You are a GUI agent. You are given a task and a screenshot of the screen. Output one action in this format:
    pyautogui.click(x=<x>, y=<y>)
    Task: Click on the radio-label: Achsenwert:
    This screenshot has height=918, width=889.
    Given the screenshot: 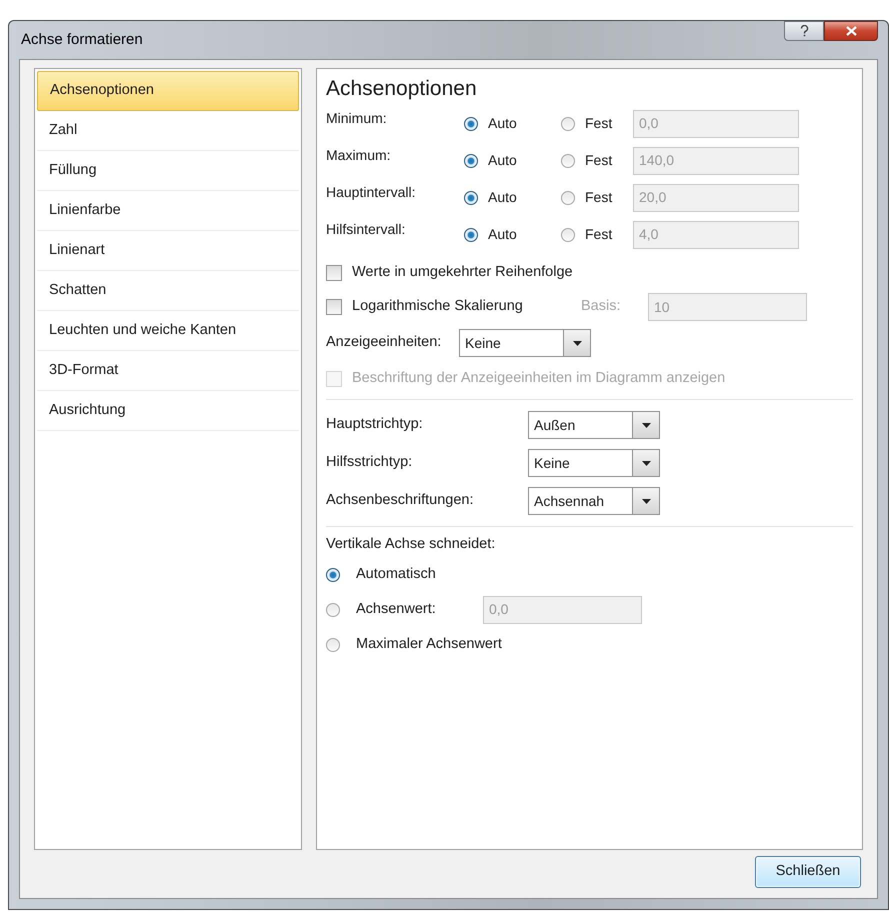 What is the action you would take?
    pyautogui.click(x=396, y=609)
    